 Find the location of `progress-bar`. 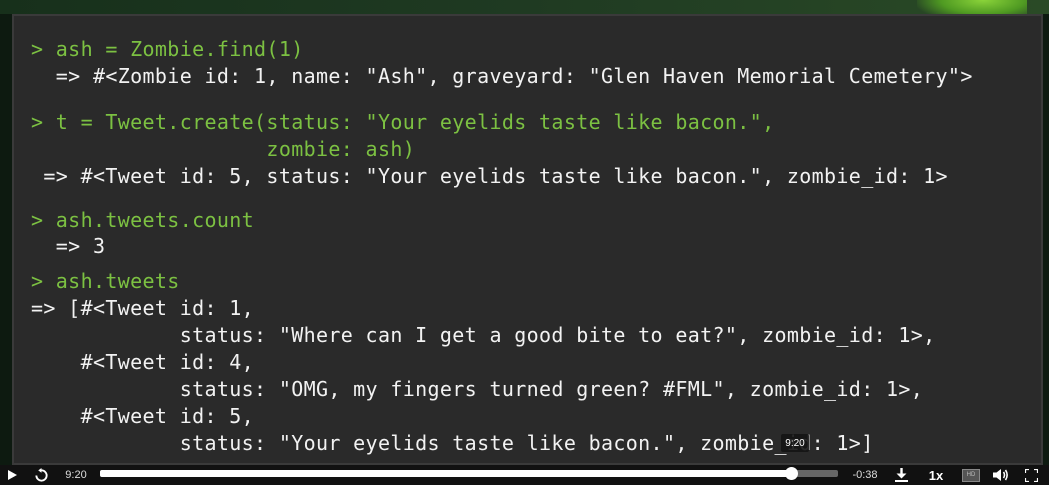

progress-bar is located at coordinates (469, 473).